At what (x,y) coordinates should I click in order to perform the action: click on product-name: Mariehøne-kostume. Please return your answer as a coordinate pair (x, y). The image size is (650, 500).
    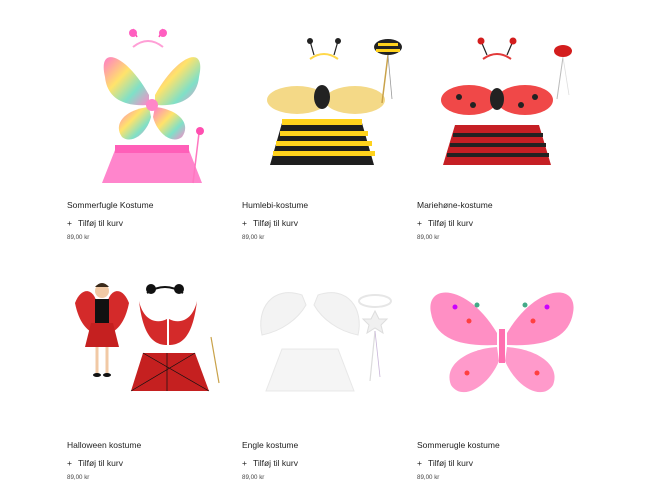
    Looking at the image, I should click on (455, 205).